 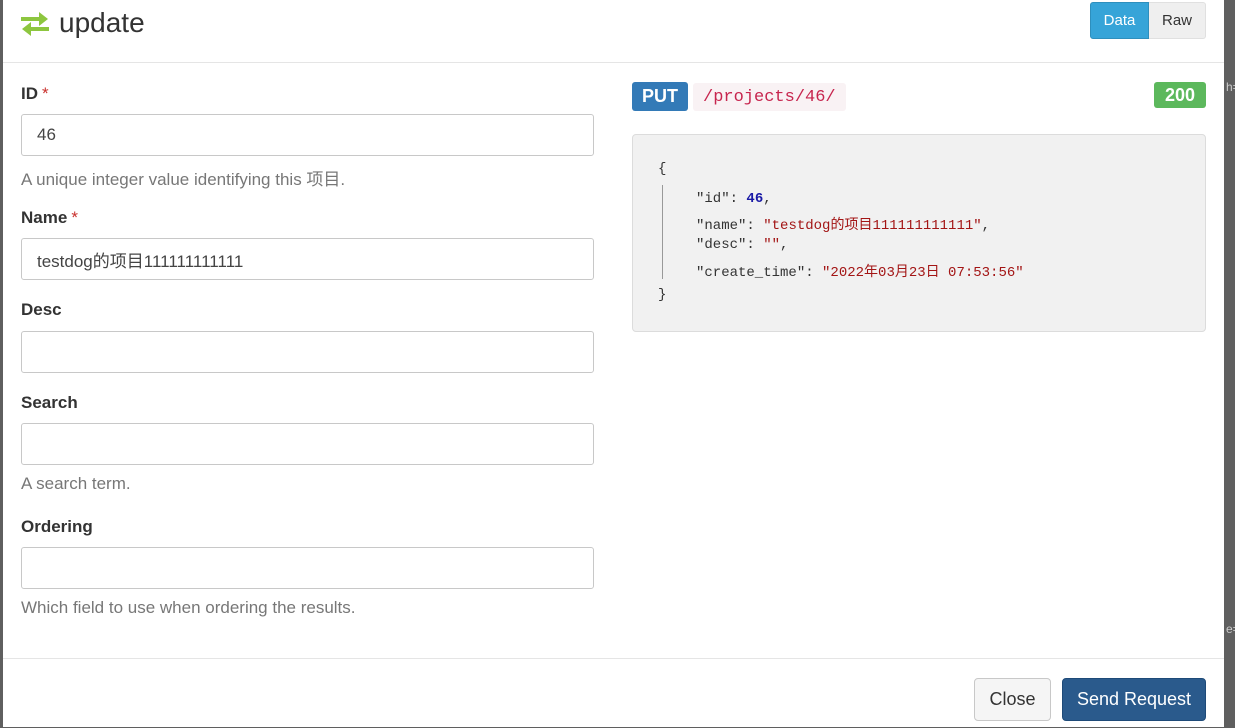 What do you see at coordinates (1230, 87) in the screenshot?
I see `background-text-fragment: h=` at bounding box center [1230, 87].